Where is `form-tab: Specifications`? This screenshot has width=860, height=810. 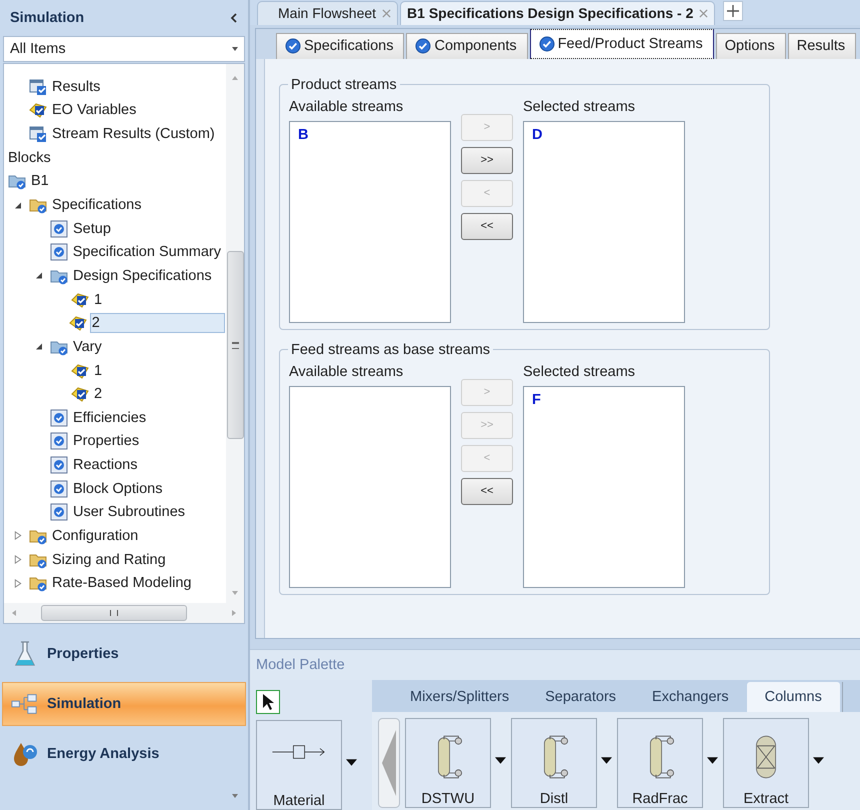 form-tab: Specifications is located at coordinates (340, 45).